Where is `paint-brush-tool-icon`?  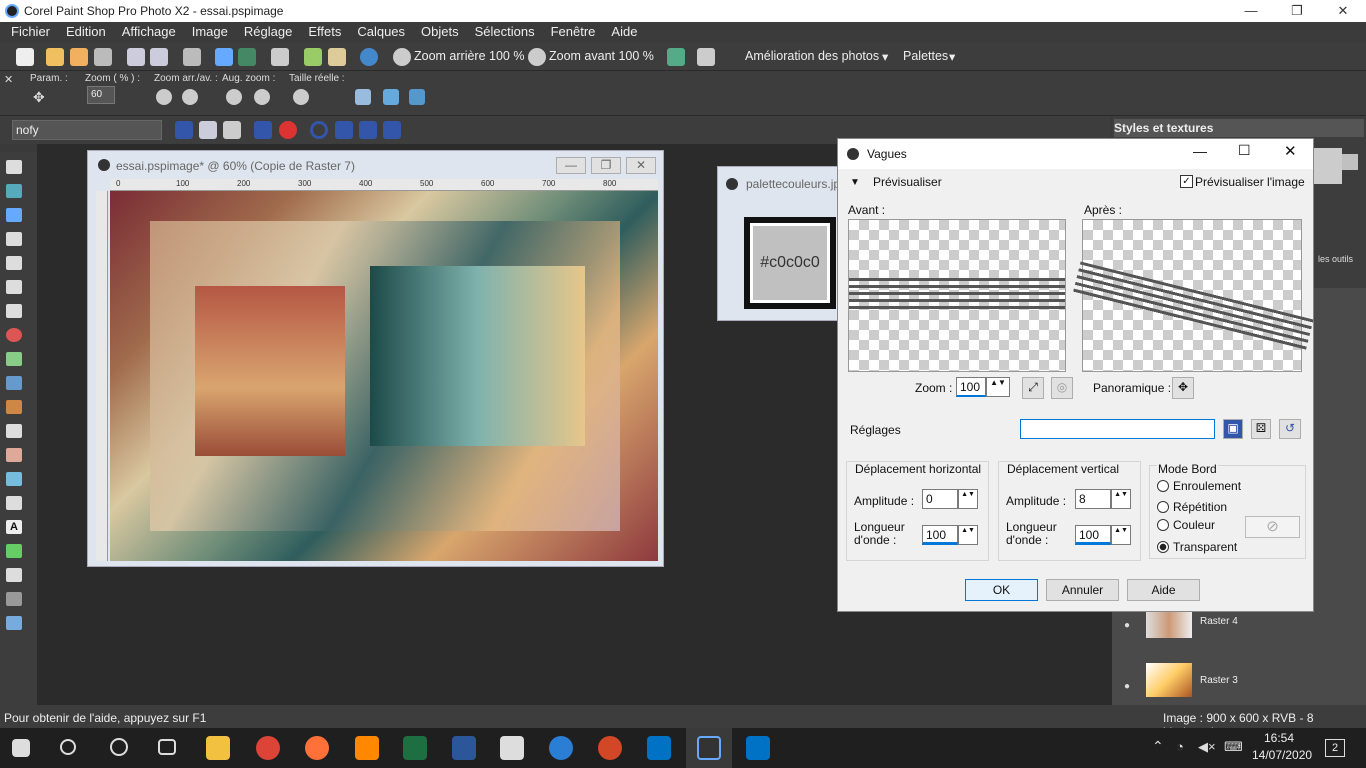
paint-brush-tool-icon is located at coordinates (14, 407).